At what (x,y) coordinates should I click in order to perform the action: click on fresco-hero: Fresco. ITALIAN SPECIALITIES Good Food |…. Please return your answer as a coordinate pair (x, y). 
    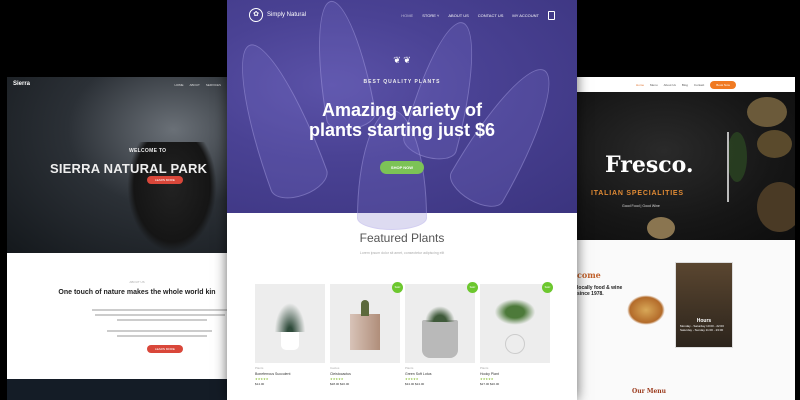
    Looking at the image, I should click on (686, 166).